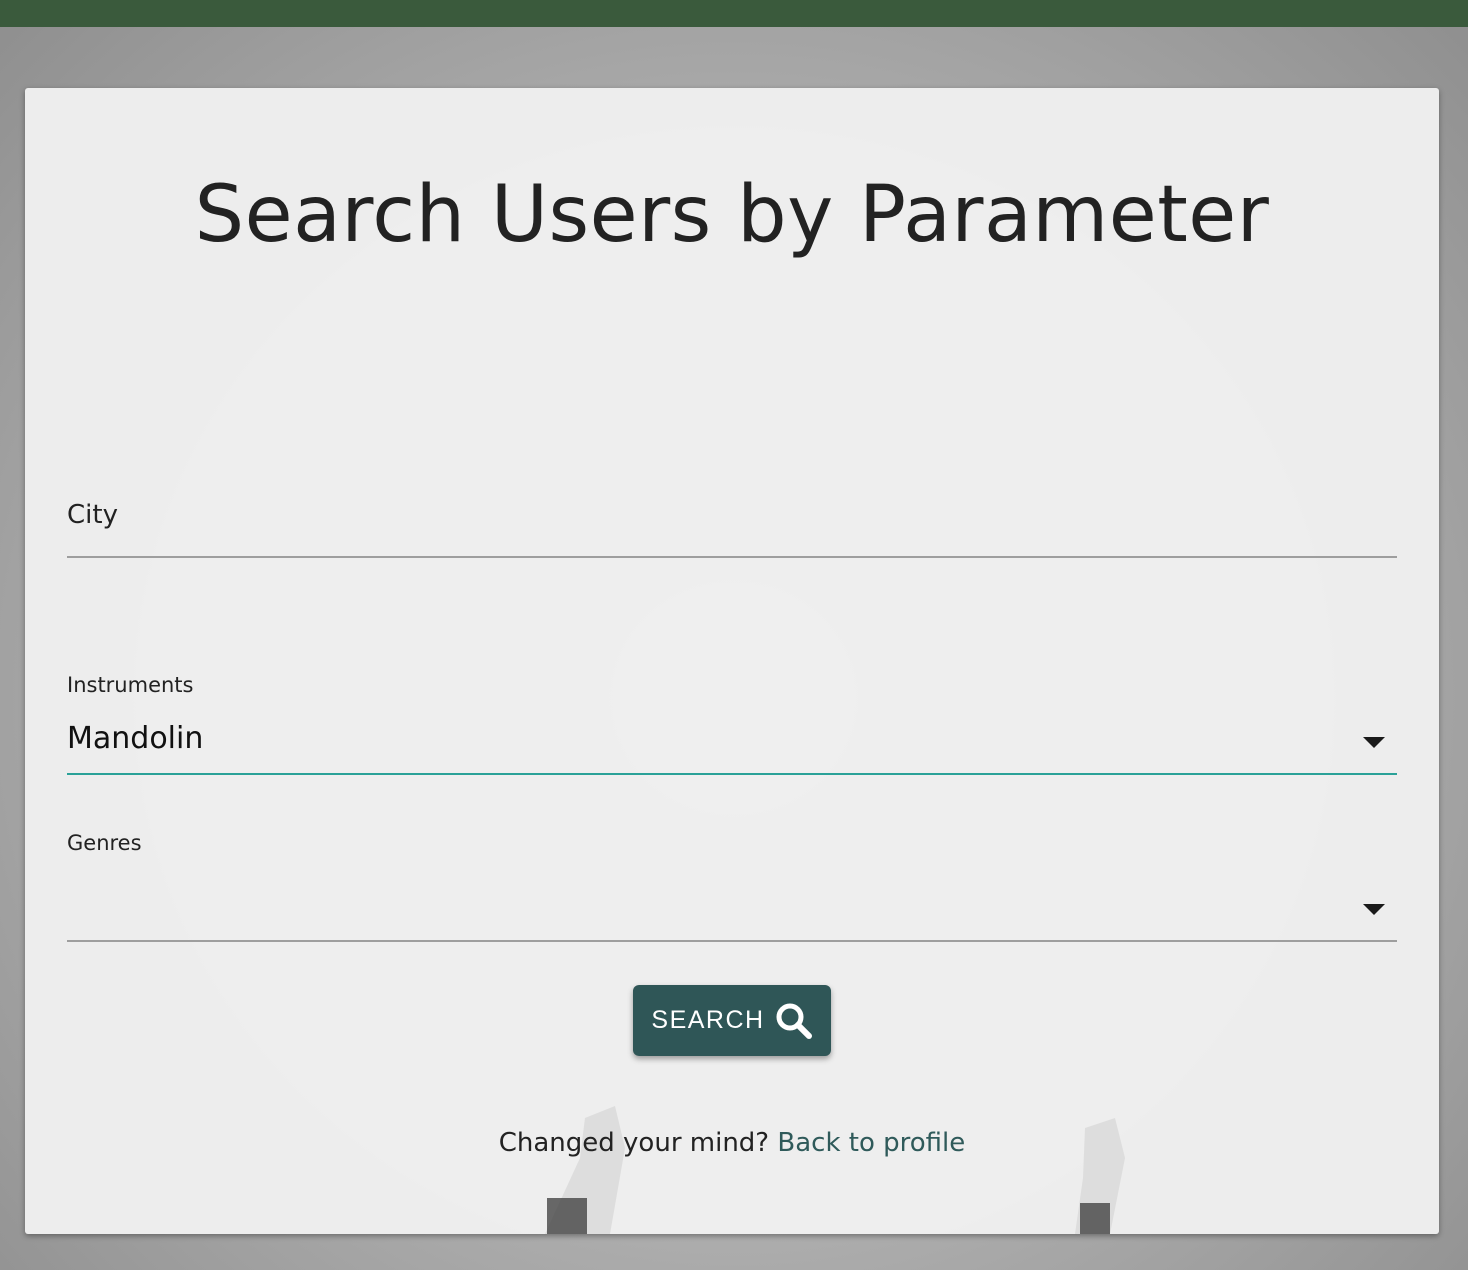 The image size is (1468, 1270). Describe the element at coordinates (732, 912) in the screenshot. I see `genres-select` at that location.